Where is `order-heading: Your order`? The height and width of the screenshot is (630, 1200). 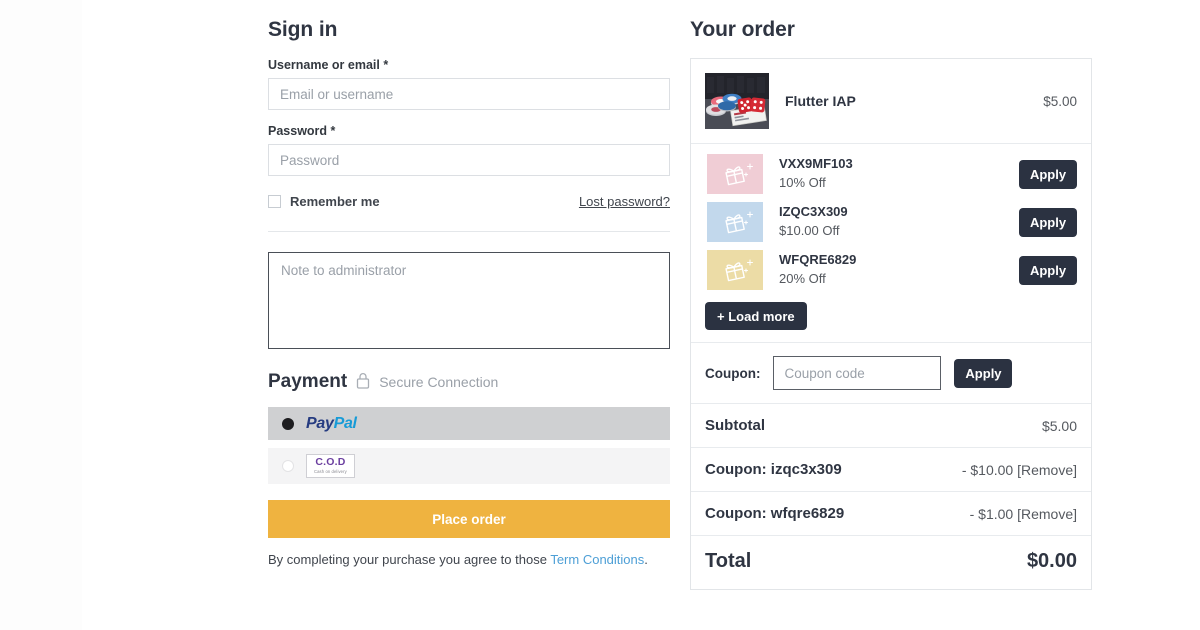 order-heading: Your order is located at coordinates (742, 29).